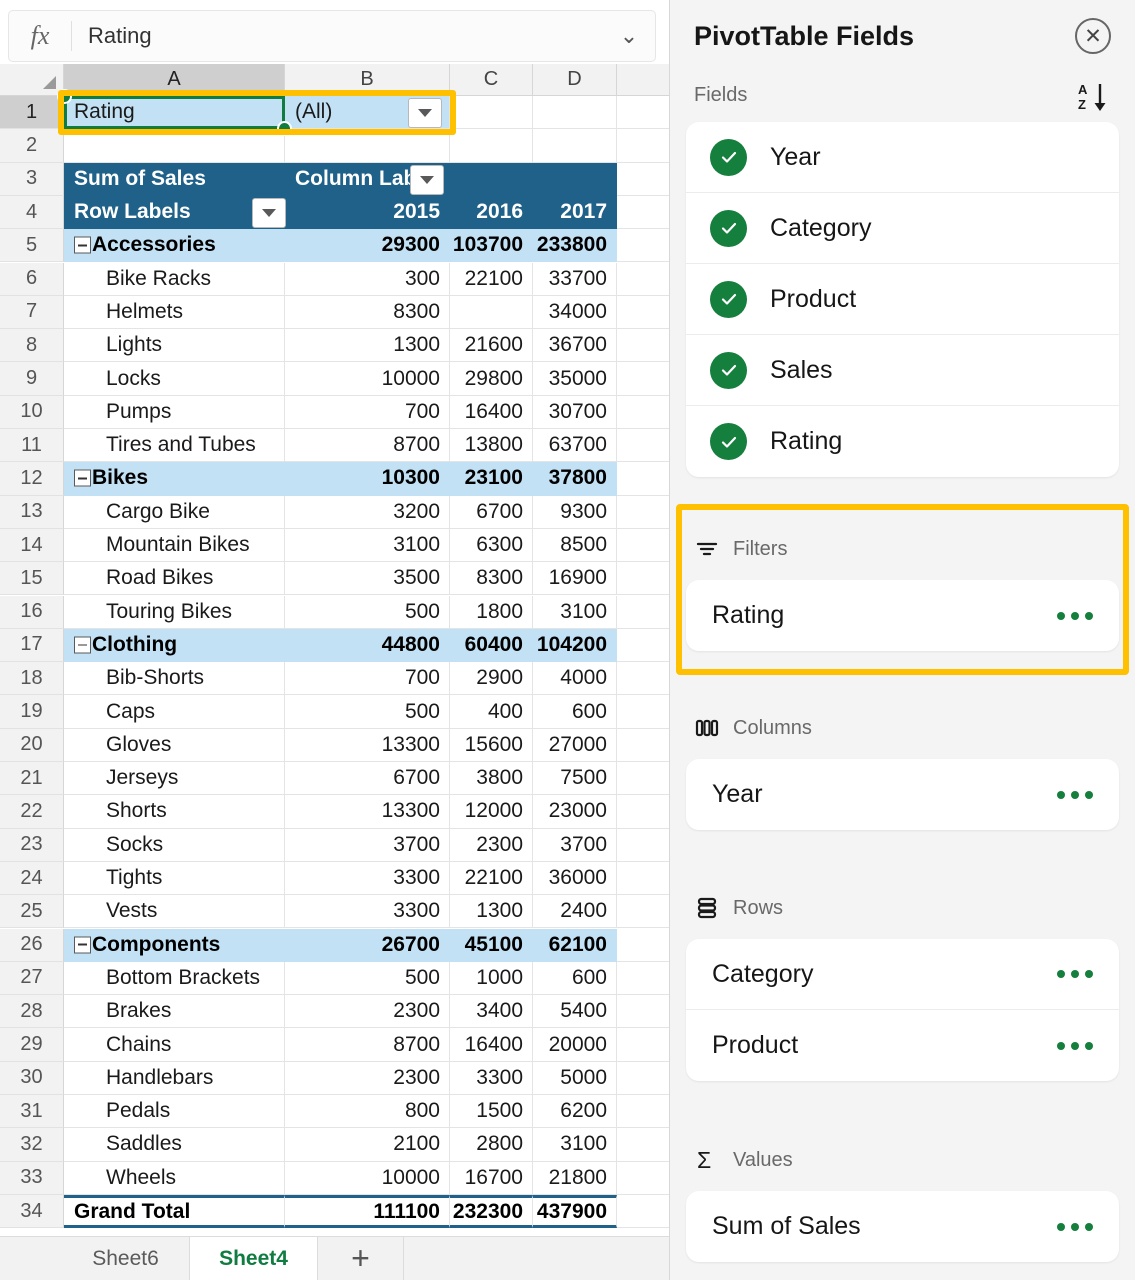  I want to click on pivot-value-cell: 3500, so click(367, 579).